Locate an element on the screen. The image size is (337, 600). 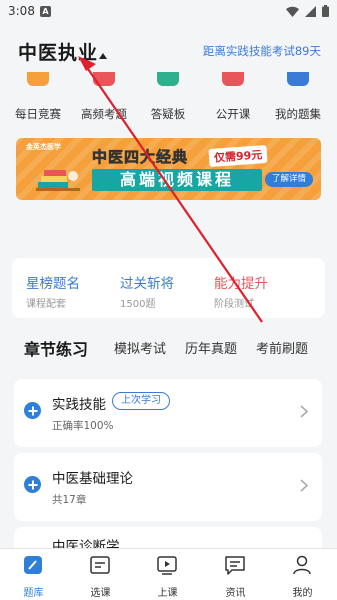
quick-entry-daily-contest: 每日竞赛 is located at coordinates (38, 100).